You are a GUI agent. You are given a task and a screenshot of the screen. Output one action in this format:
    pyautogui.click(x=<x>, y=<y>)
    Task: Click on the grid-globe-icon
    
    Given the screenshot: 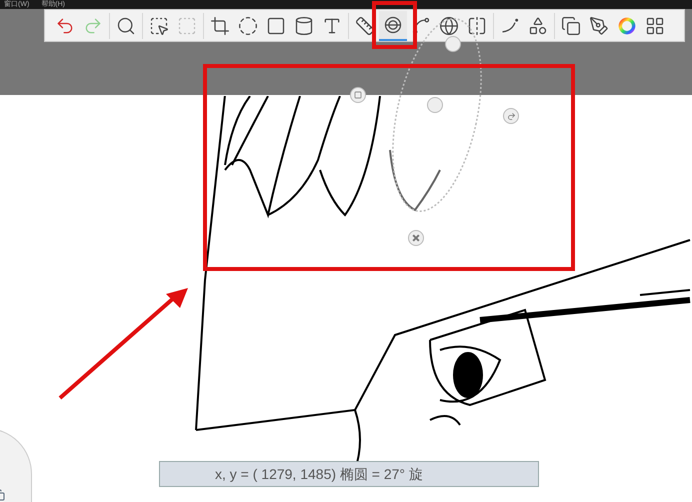 What is the action you would take?
    pyautogui.click(x=449, y=26)
    